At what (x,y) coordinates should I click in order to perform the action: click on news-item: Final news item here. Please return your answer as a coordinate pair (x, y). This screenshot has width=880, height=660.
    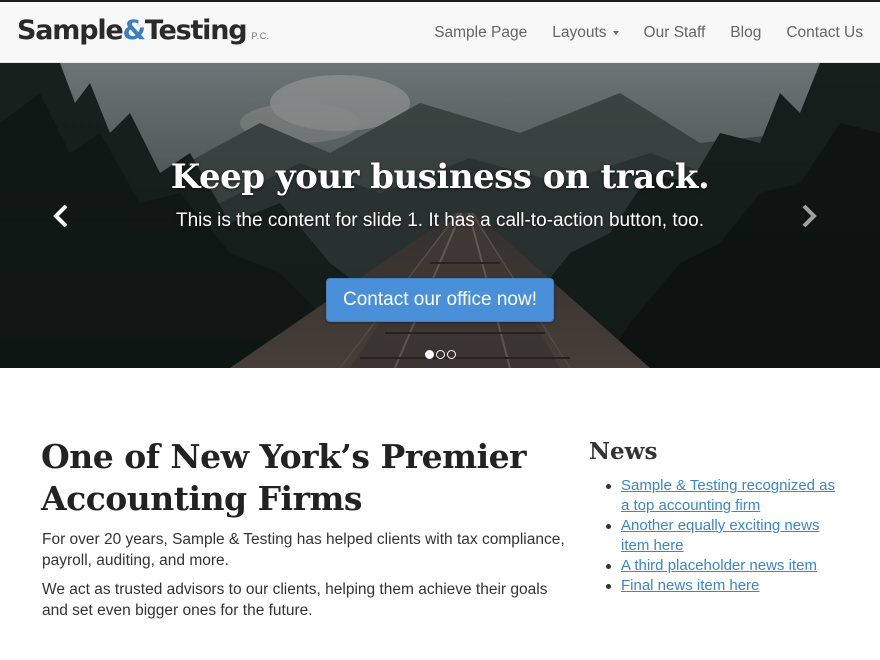
    Looking at the image, I should click on (726, 586).